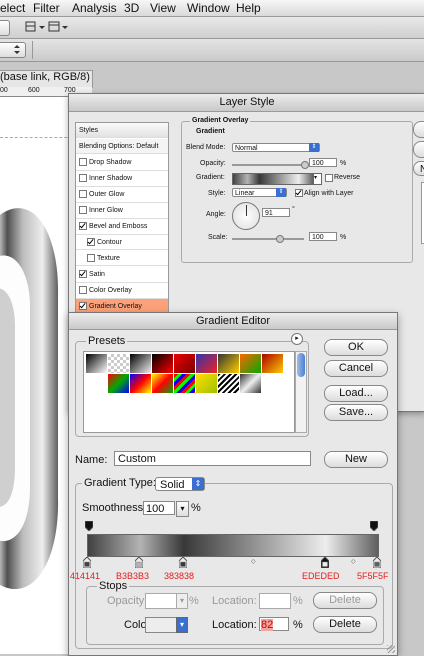 The height and width of the screenshot is (656, 424). I want to click on menu-3d: 3D, so click(131, 8).